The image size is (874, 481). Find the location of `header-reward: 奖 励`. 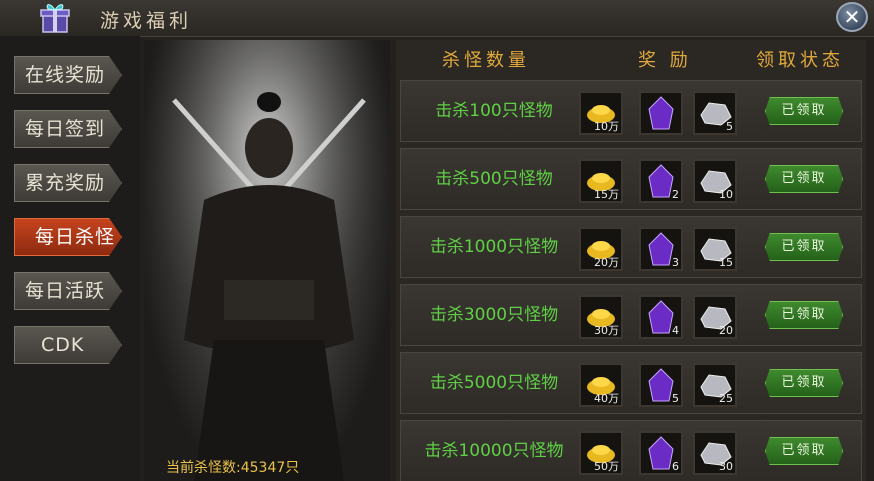

header-reward: 奖 励 is located at coordinates (665, 60).